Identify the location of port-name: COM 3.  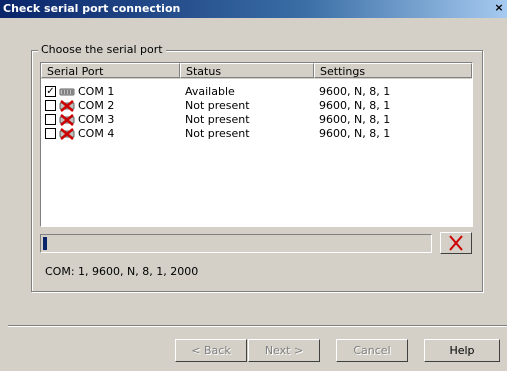
(96, 119).